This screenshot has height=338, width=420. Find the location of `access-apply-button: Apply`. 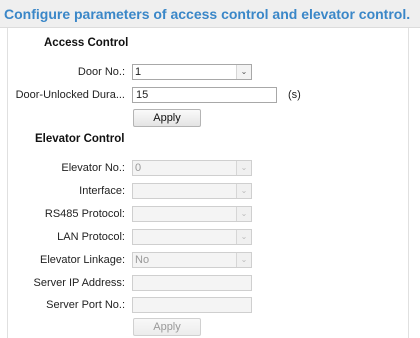

access-apply-button: Apply is located at coordinates (167, 118).